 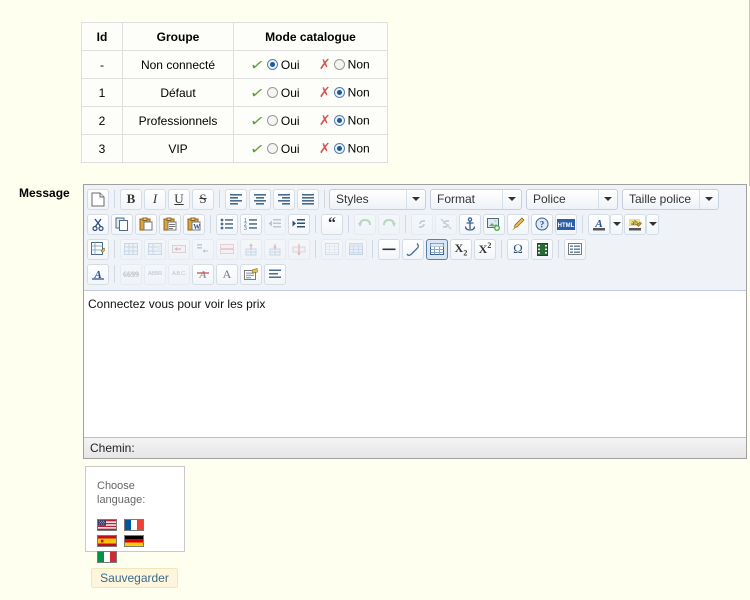 What do you see at coordinates (155, 274) in the screenshot?
I see `abbr-icon: ABBR` at bounding box center [155, 274].